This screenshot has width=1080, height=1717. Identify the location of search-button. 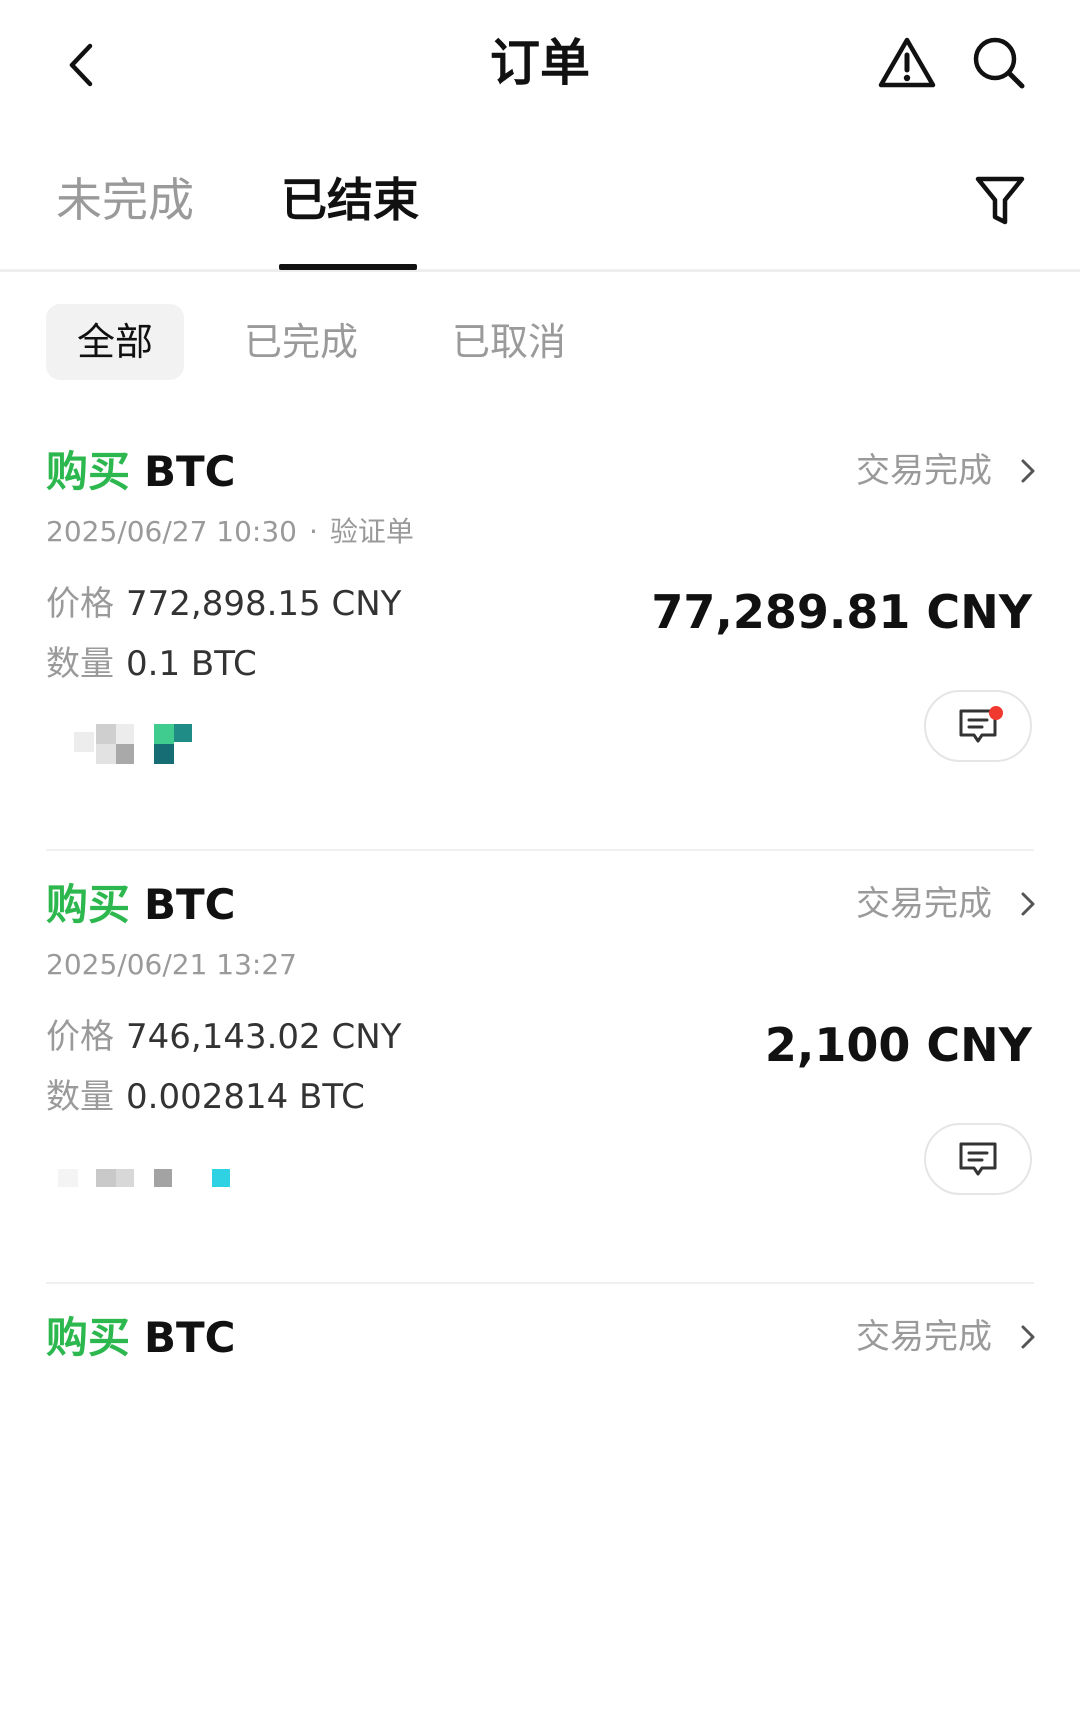
(999, 63).